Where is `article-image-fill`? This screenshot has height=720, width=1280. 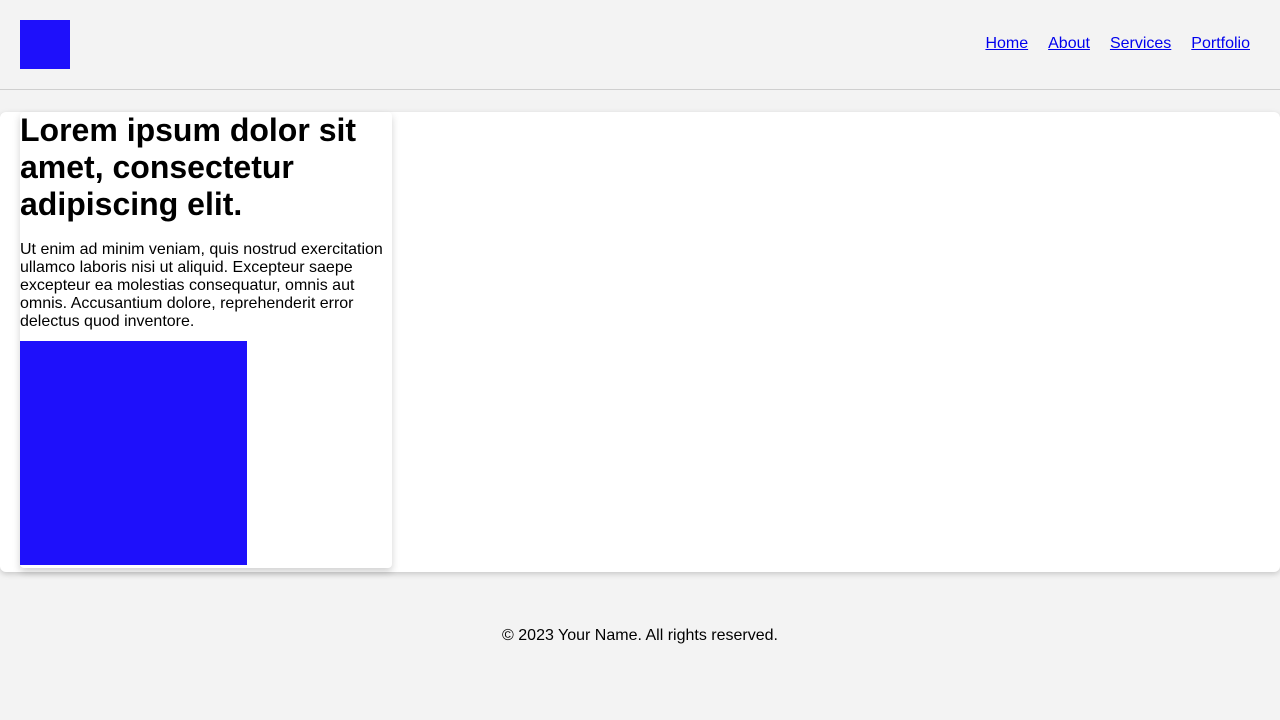 article-image-fill is located at coordinates (133, 453).